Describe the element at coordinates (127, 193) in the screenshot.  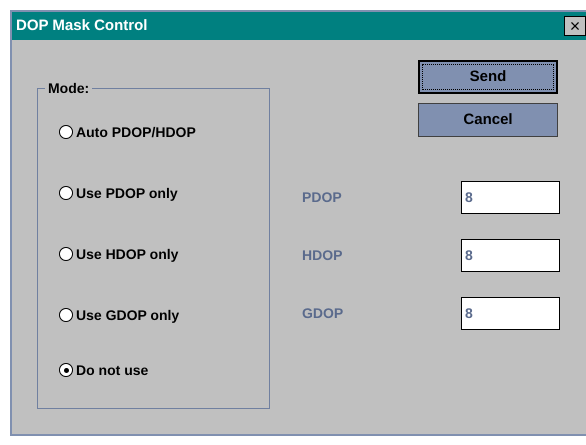
I see `radio-option: Use PDOP only` at that location.